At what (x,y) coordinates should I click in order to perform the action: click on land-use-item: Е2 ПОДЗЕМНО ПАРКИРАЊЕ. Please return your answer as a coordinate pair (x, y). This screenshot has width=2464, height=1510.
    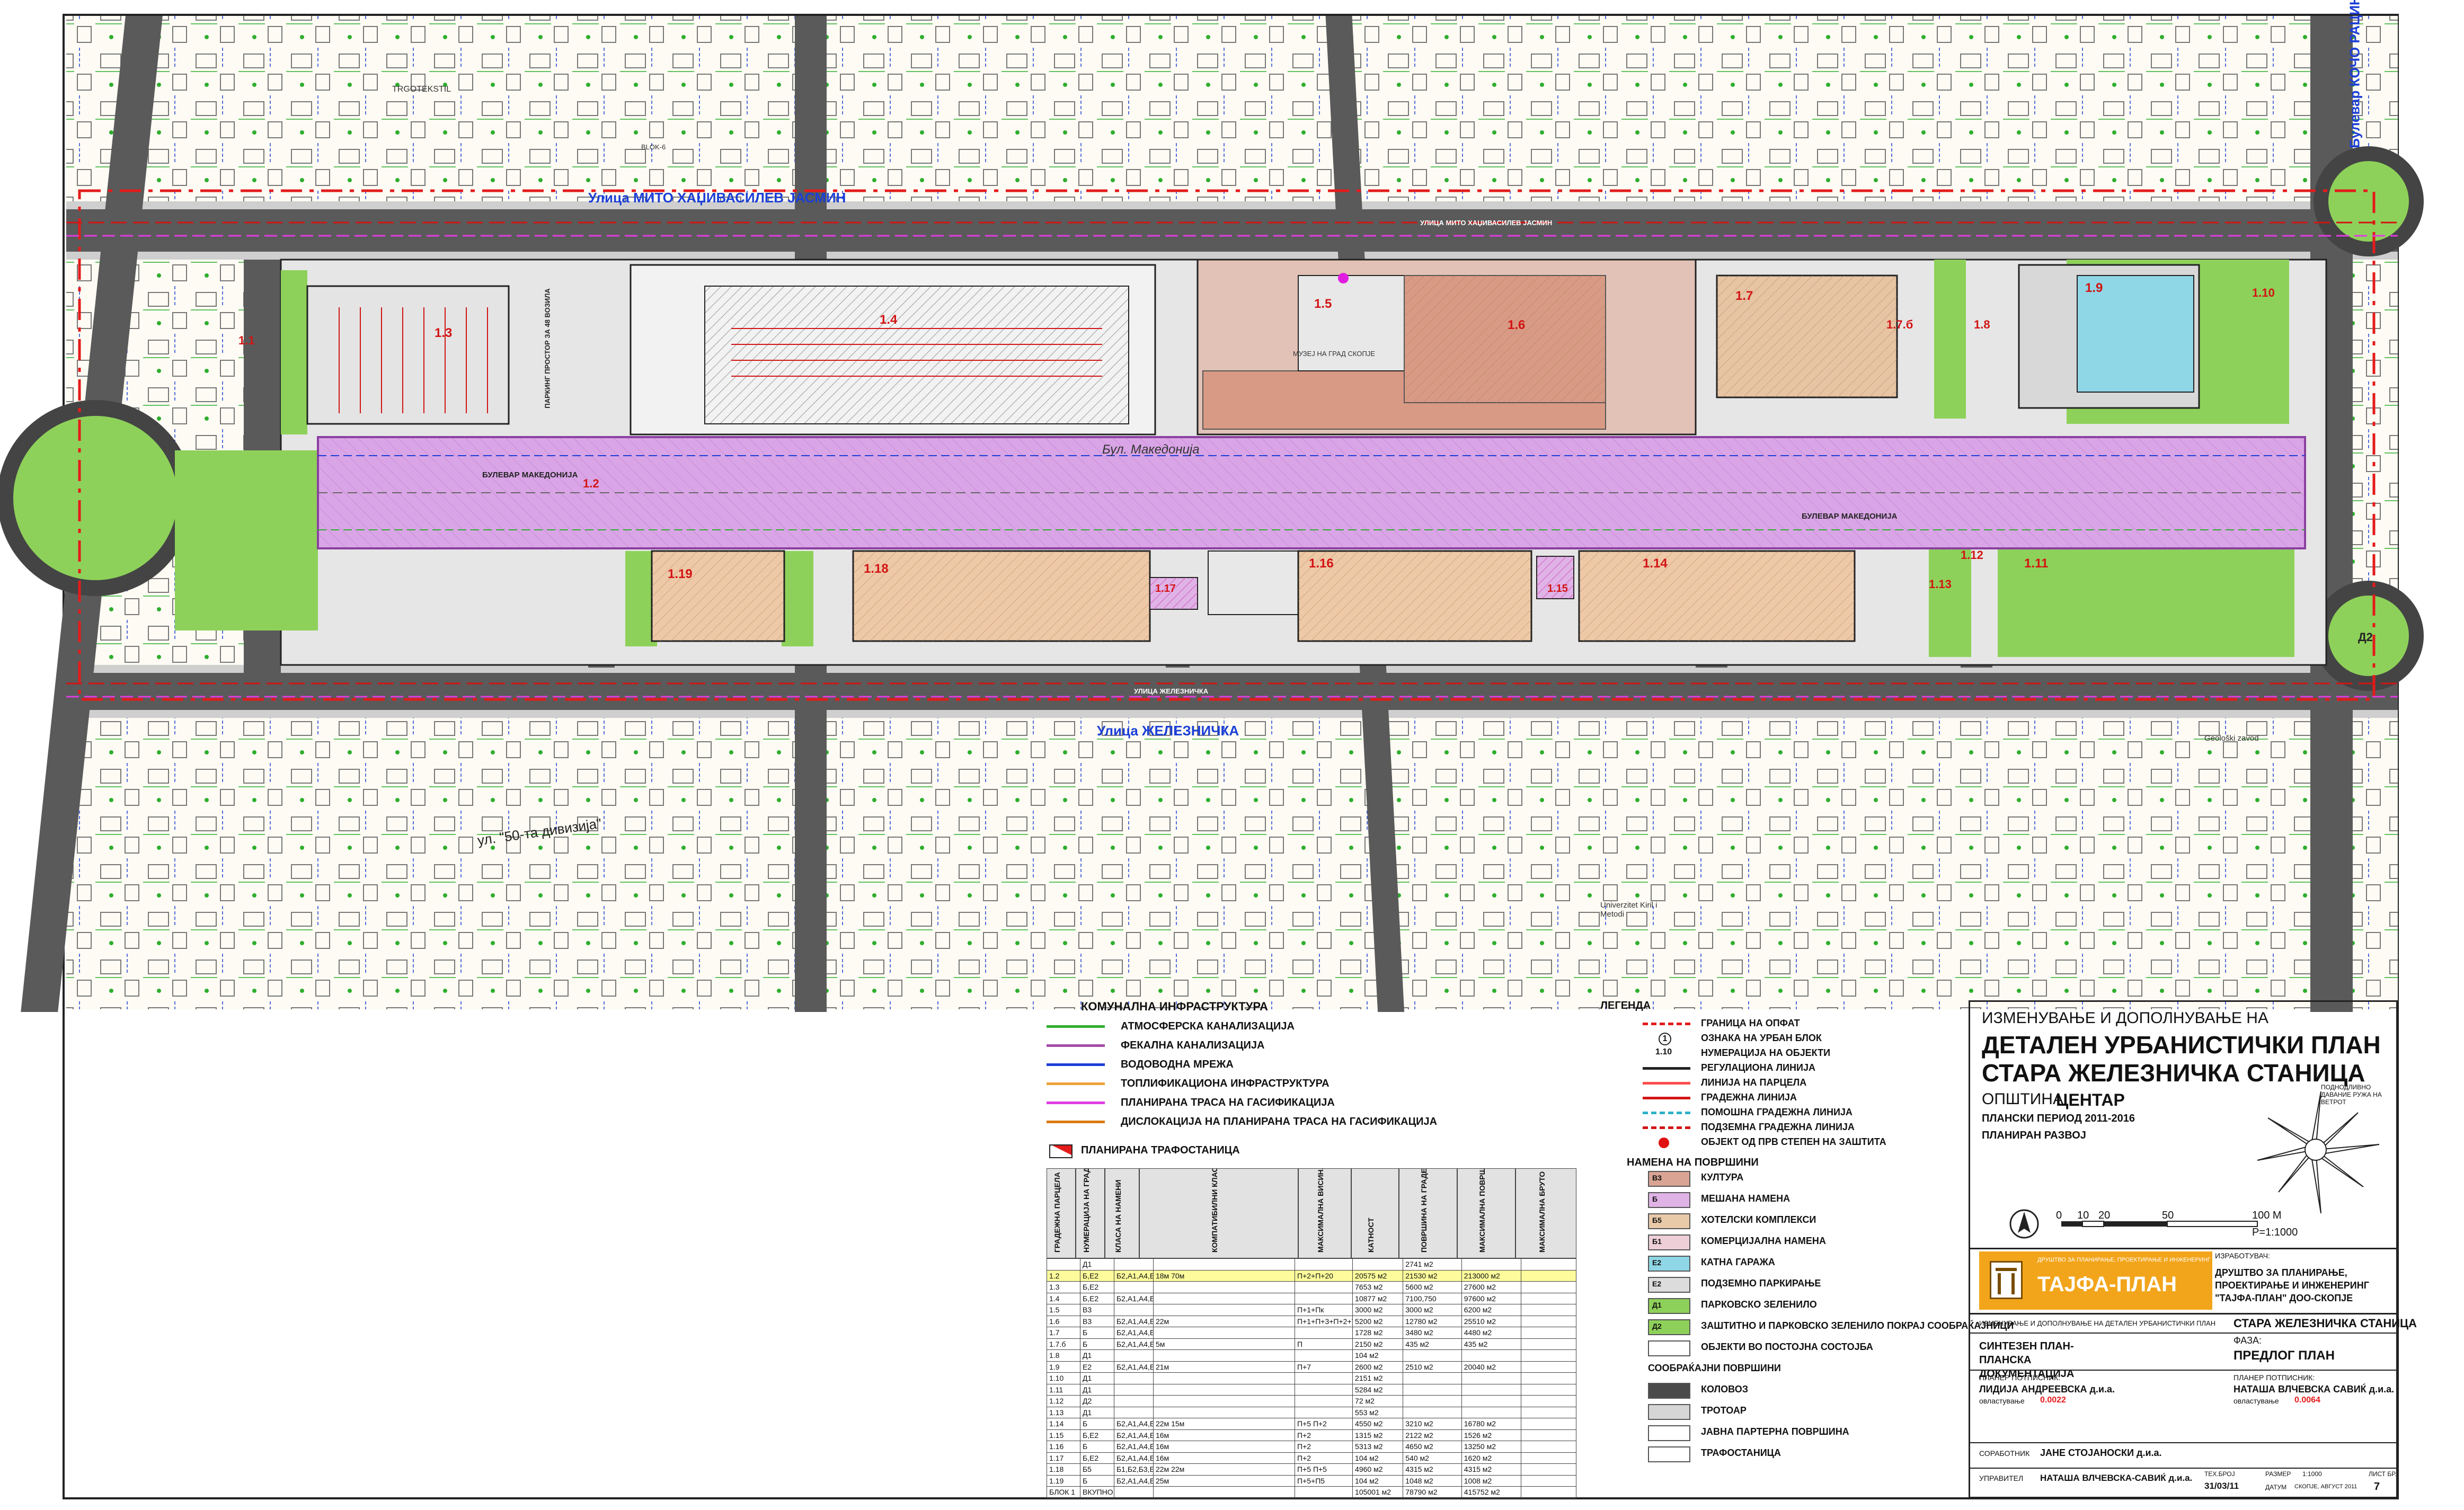
    Looking at the image, I should click on (1807, 1285).